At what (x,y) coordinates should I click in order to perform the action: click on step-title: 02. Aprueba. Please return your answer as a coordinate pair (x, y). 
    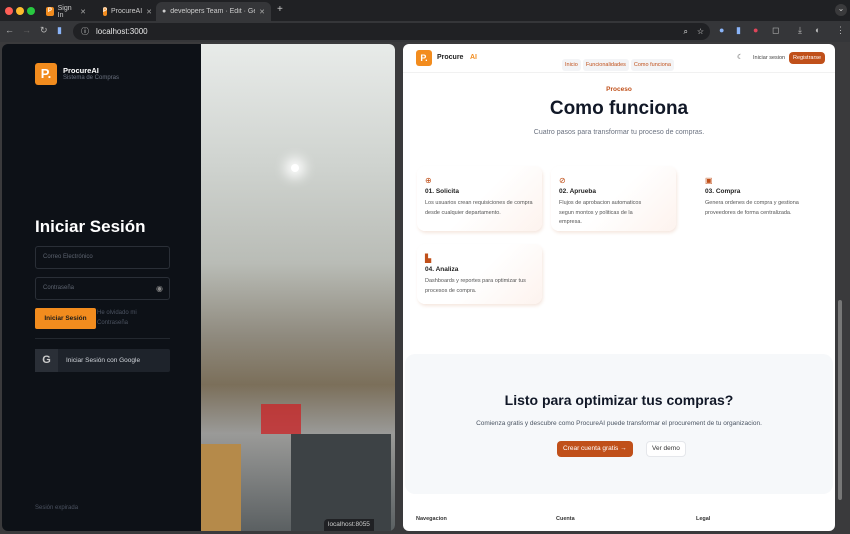
    Looking at the image, I should click on (577, 191).